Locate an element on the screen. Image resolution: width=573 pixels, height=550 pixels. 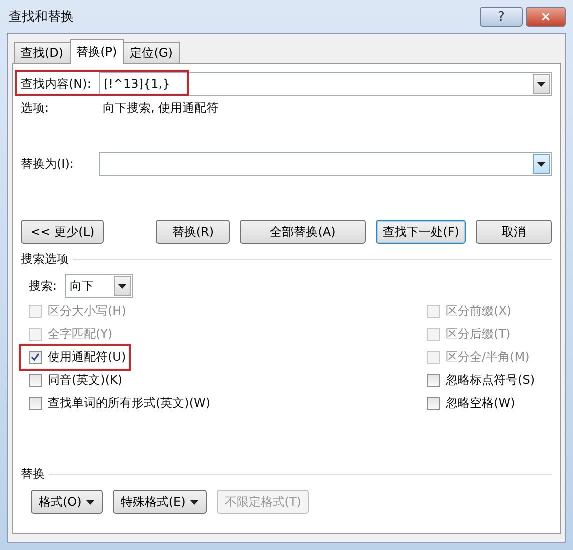
search-label: 搜索: is located at coordinates (43, 286).